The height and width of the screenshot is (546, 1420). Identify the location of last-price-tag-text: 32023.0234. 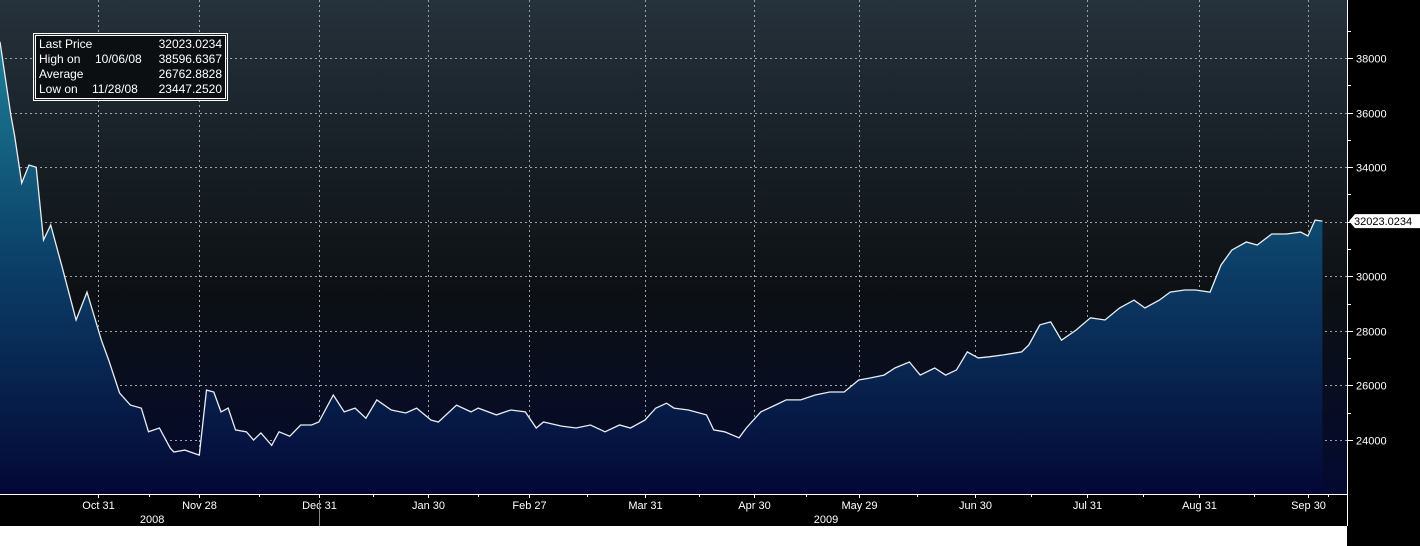
(1383, 222).